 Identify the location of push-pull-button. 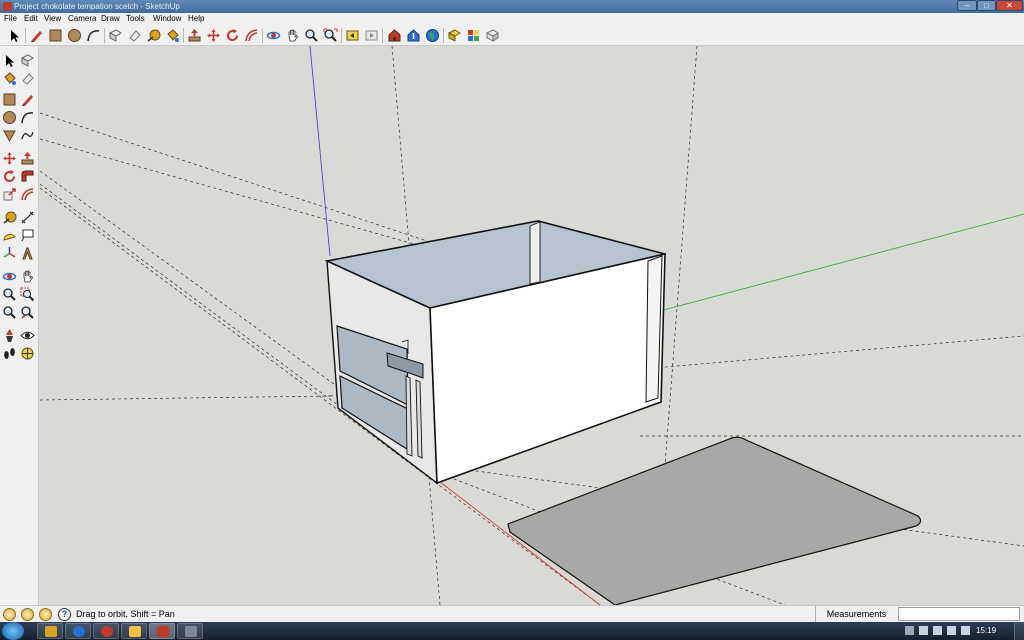
(194, 35).